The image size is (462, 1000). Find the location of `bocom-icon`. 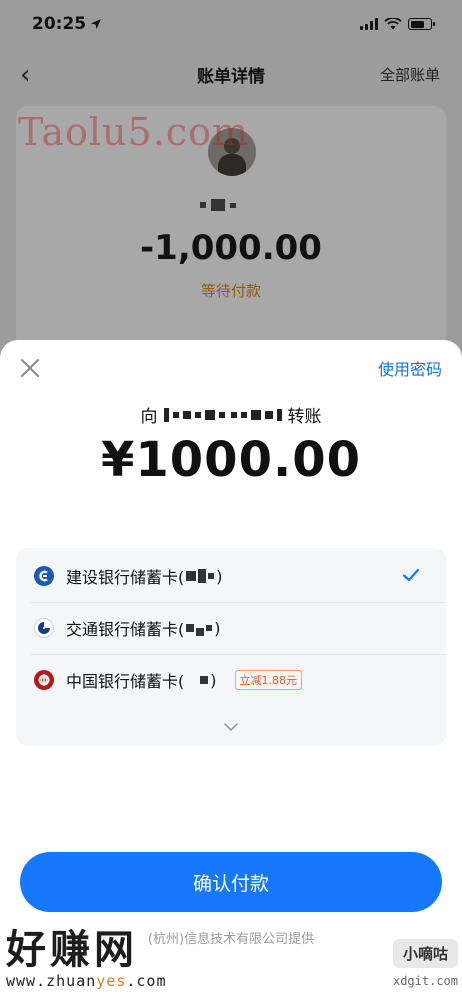

bocom-icon is located at coordinates (44, 628).